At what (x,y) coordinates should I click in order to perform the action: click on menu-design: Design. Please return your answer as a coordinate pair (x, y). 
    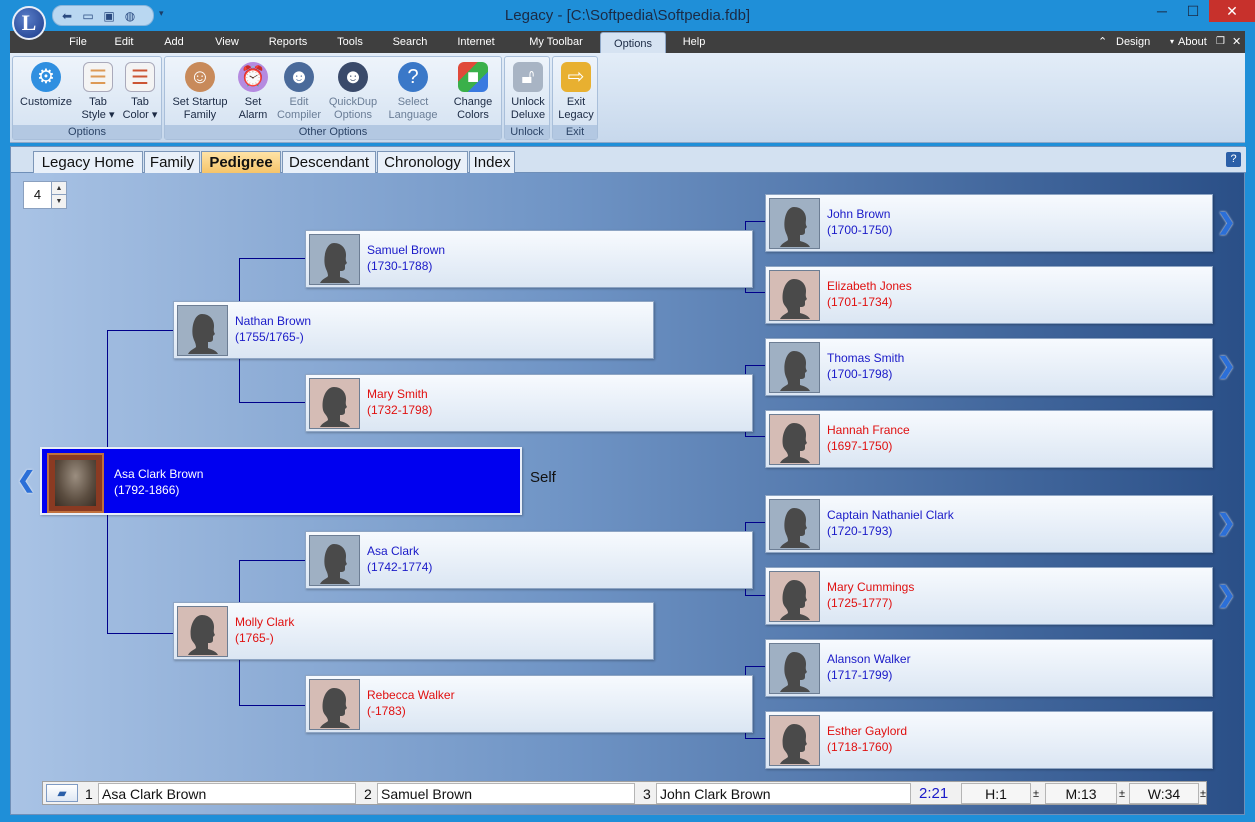
    Looking at the image, I should click on (1133, 42).